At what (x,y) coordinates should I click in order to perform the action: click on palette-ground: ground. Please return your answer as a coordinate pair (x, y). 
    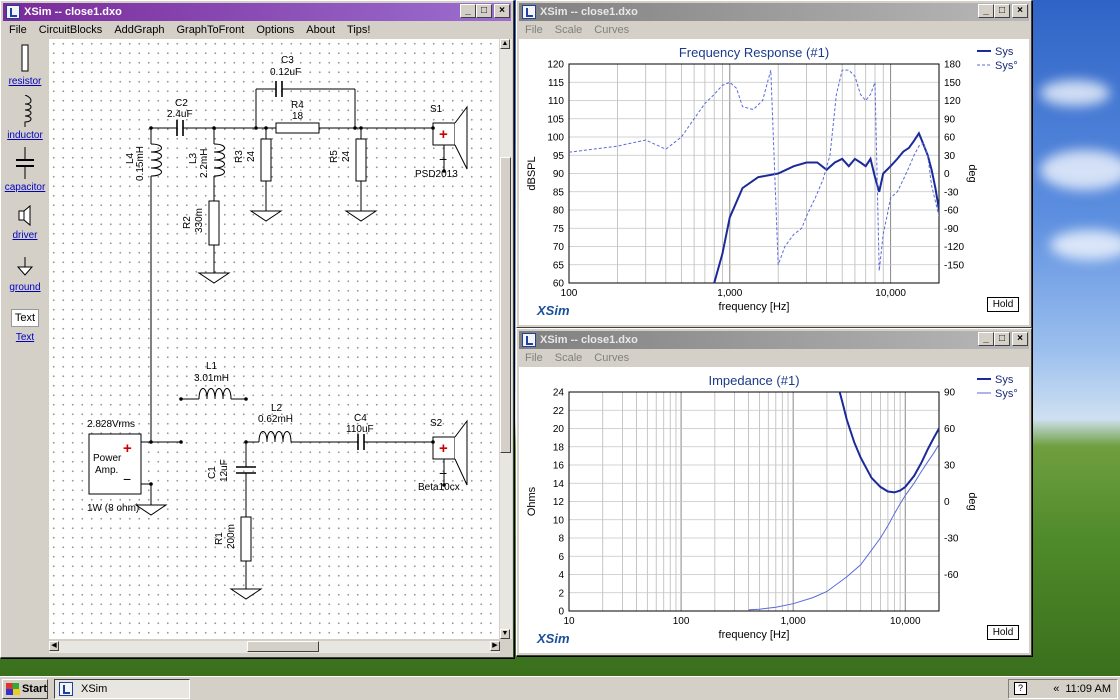
    Looking at the image, I should click on (25, 274).